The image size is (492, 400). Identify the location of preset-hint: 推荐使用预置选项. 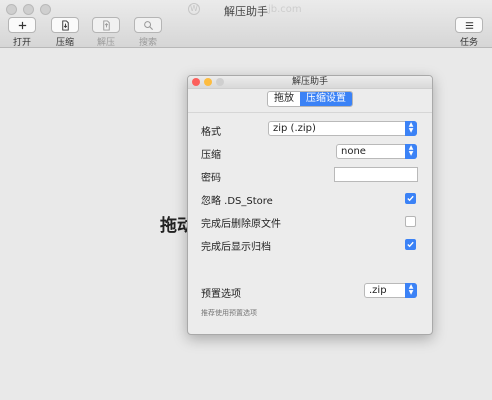
(229, 313).